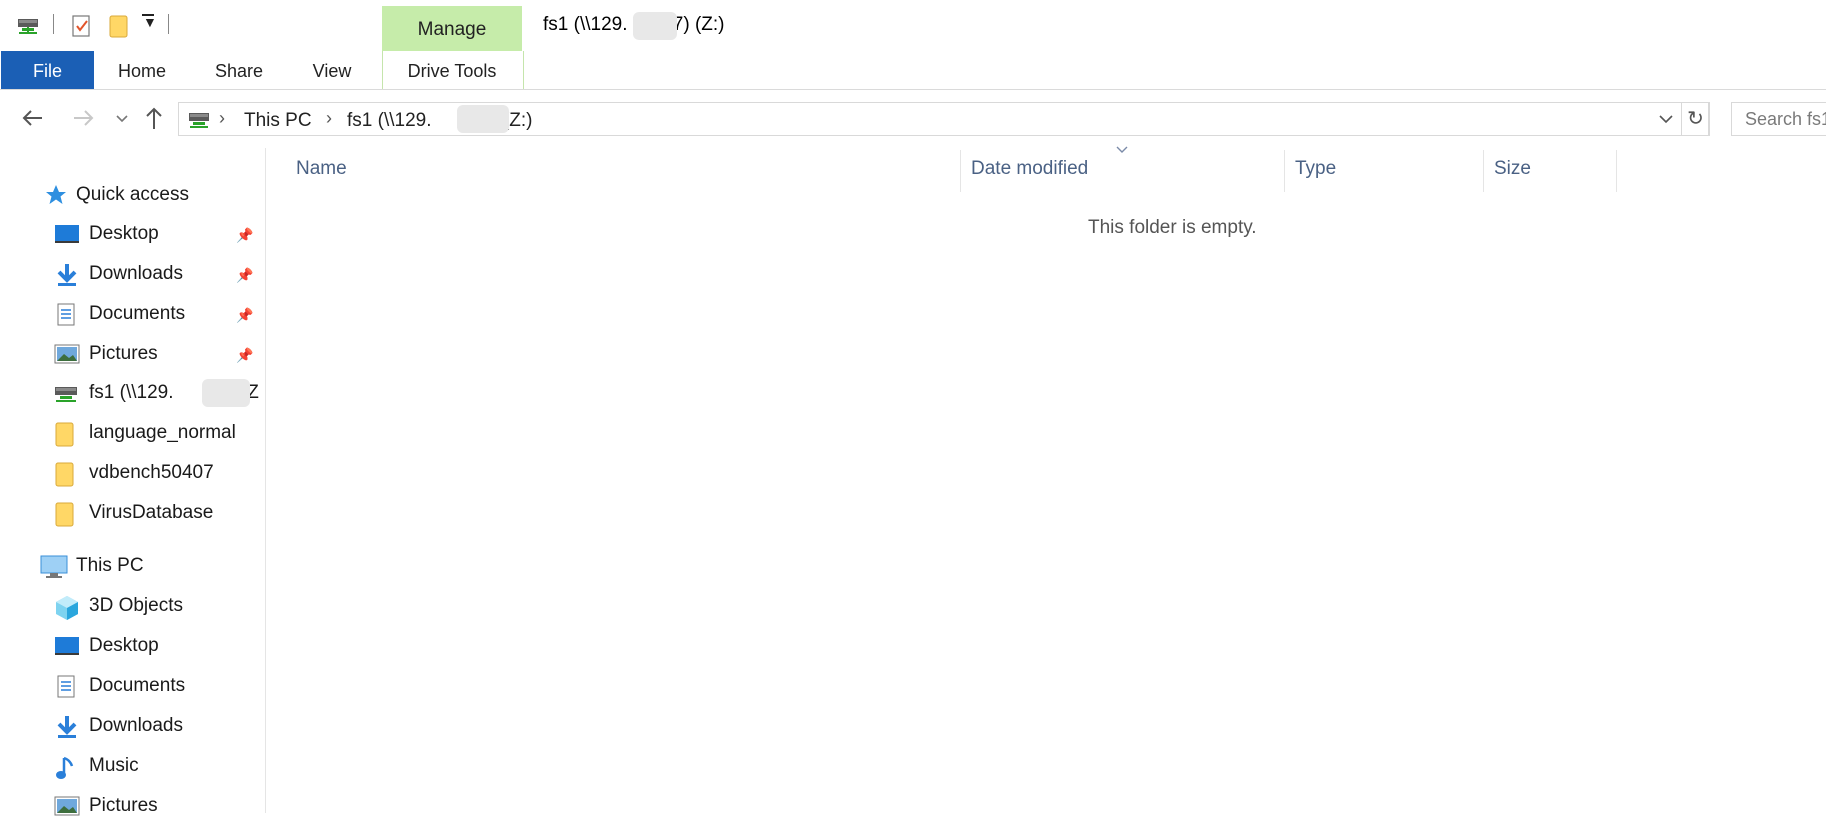 This screenshot has height=822, width=1826. Describe the element at coordinates (151, 512) in the screenshot. I see `nav-label: VirusDatabase` at that location.